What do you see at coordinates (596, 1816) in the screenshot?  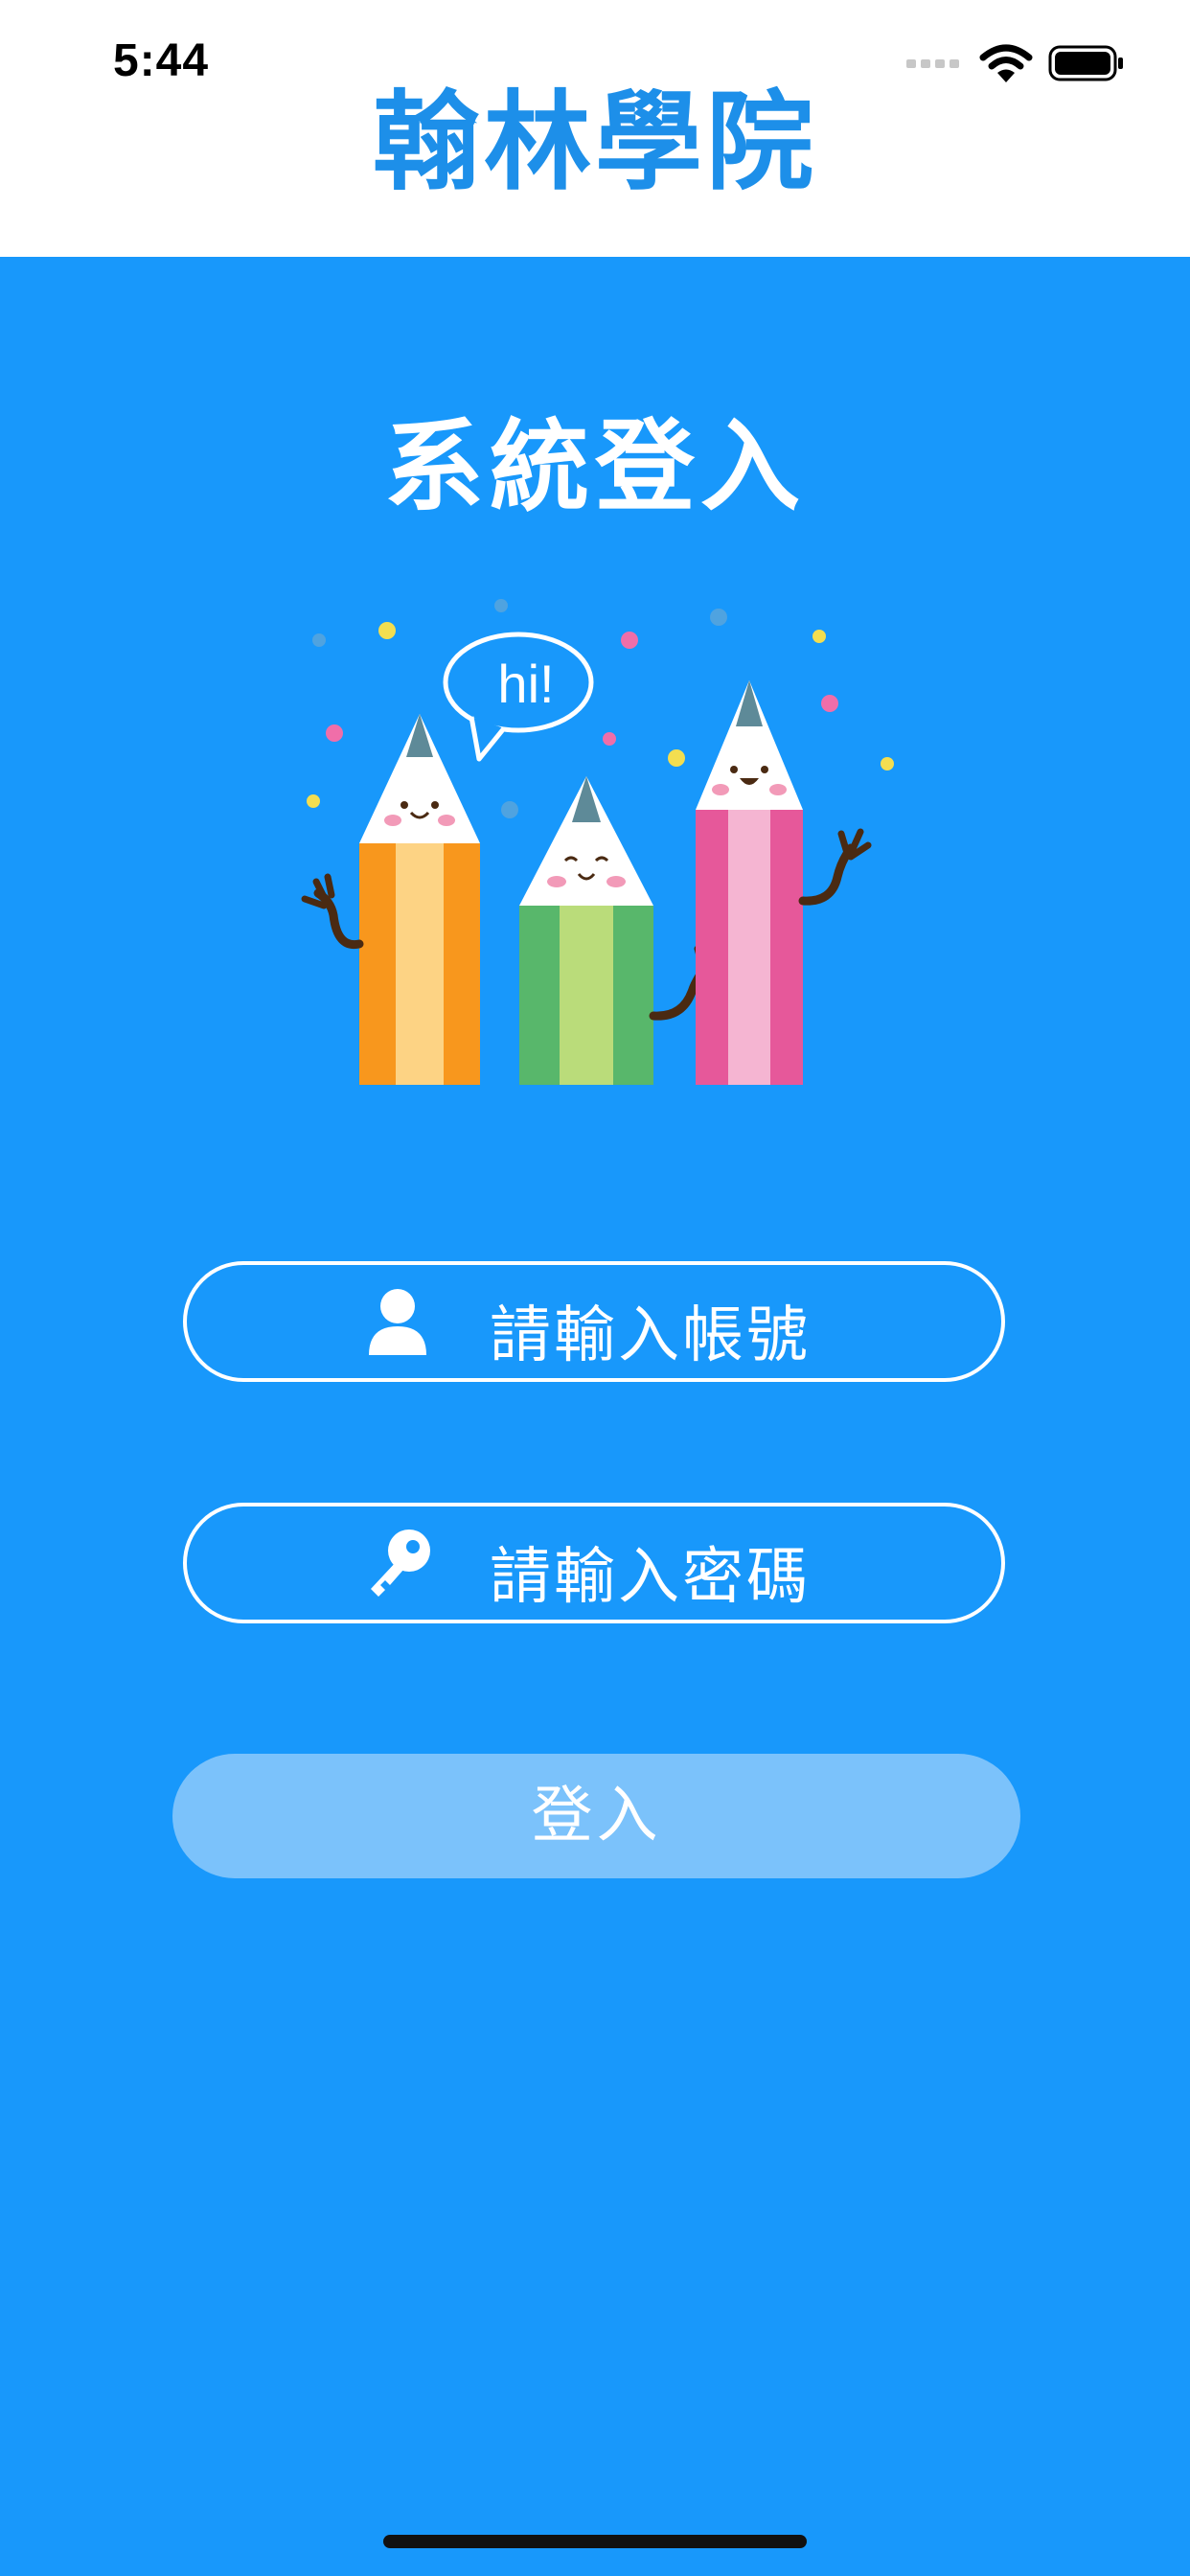 I see `login-button: 登入` at bounding box center [596, 1816].